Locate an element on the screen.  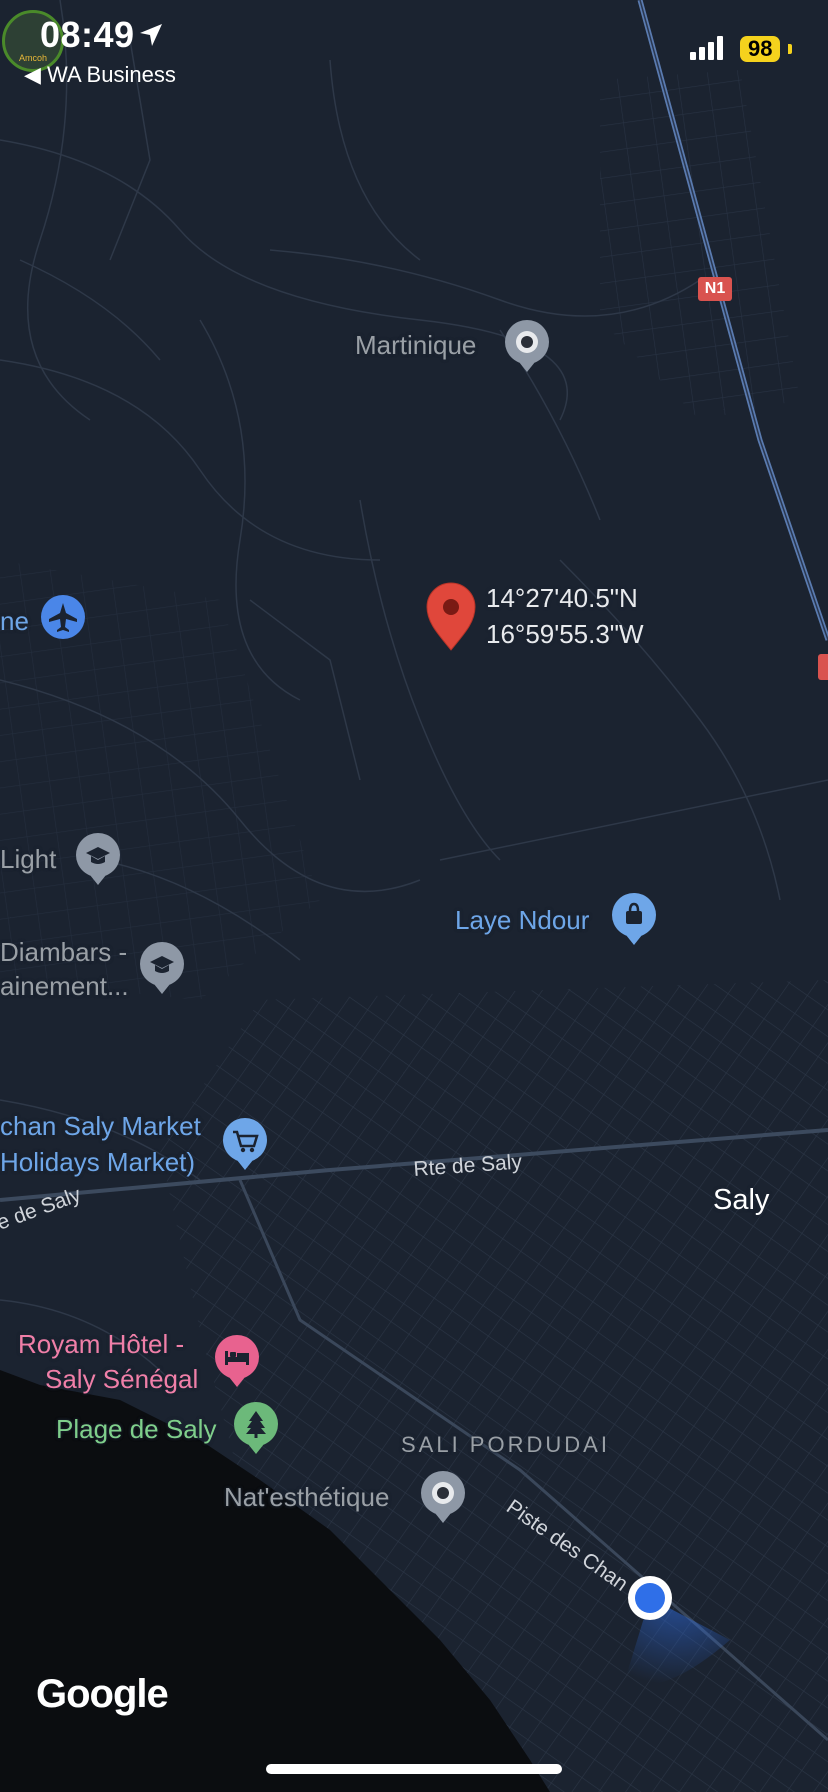
label-laye-ndour: Laye Ndour is located at coordinates (522, 920).